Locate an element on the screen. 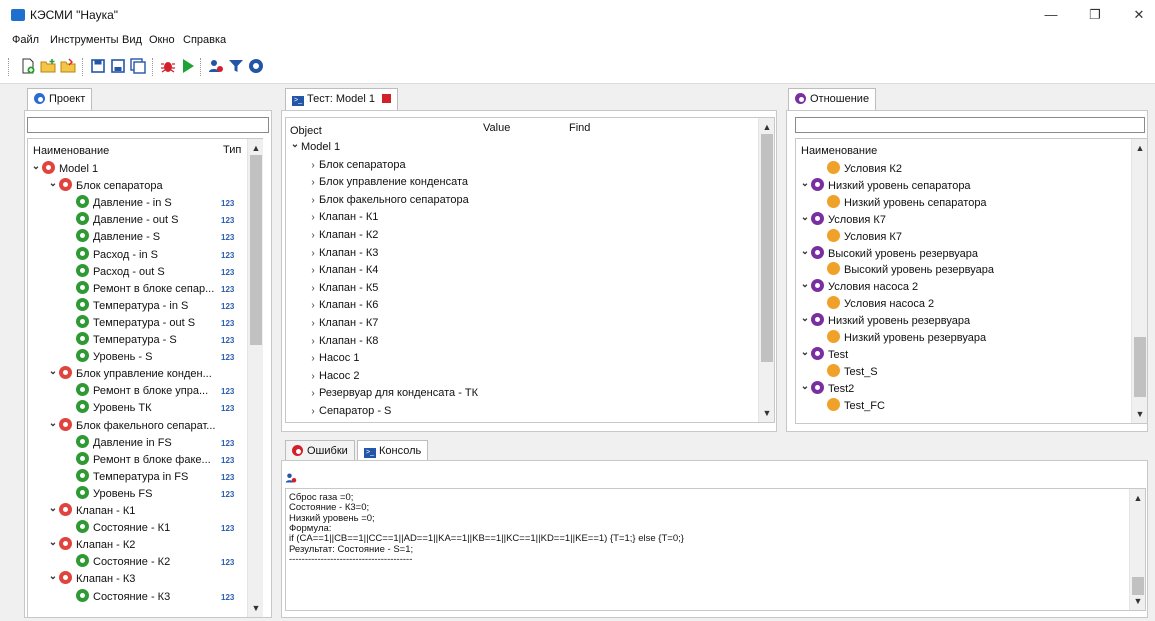  project-filter-input is located at coordinates (148, 125).